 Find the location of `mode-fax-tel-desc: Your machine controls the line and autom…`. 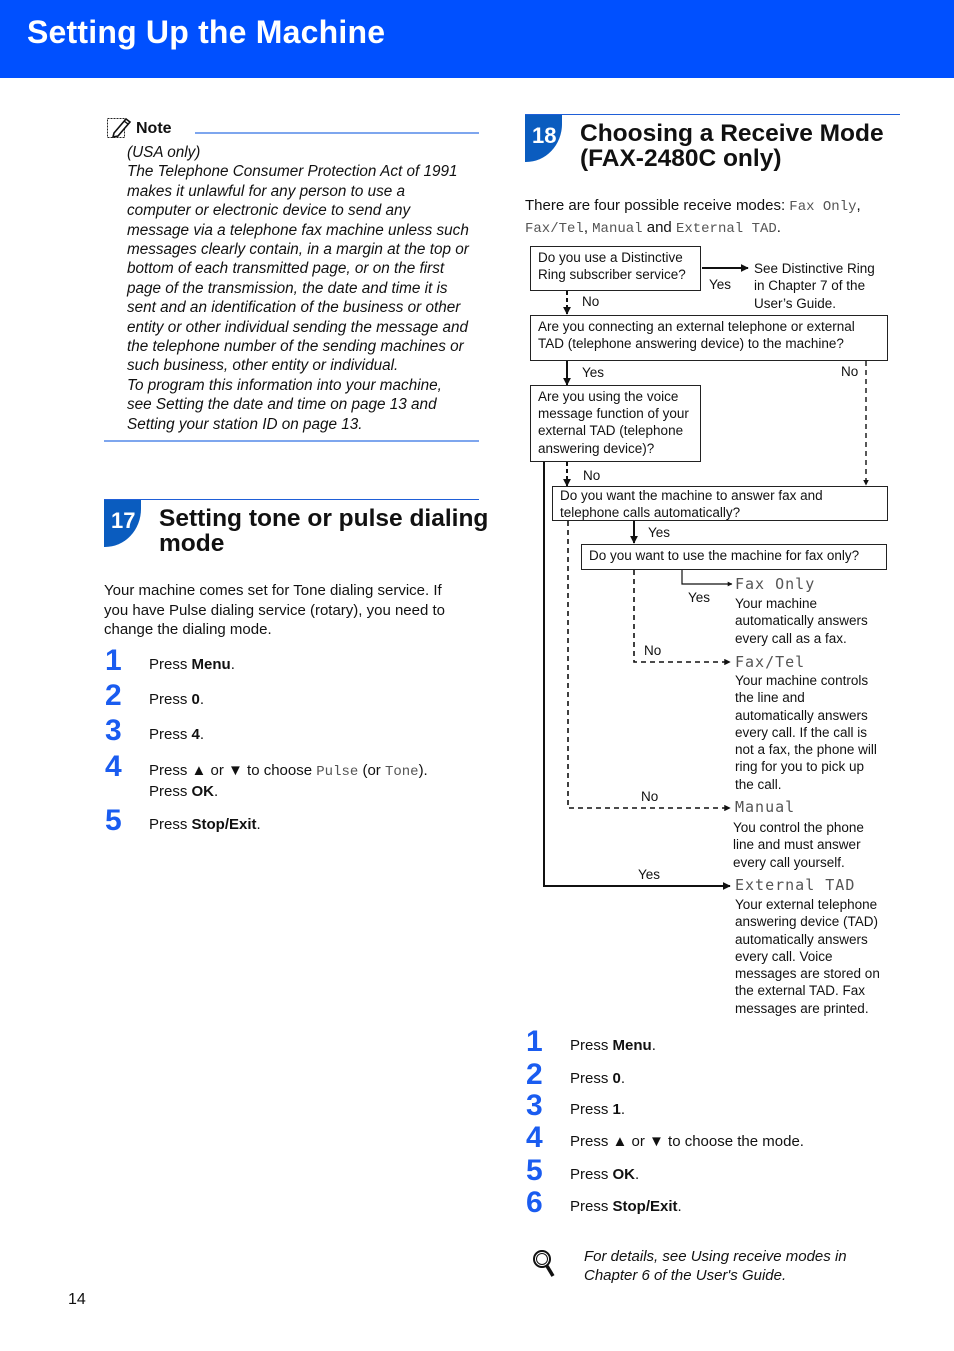

mode-fax-tel-desc: Your machine controls the line and autom… is located at coordinates (806, 732).